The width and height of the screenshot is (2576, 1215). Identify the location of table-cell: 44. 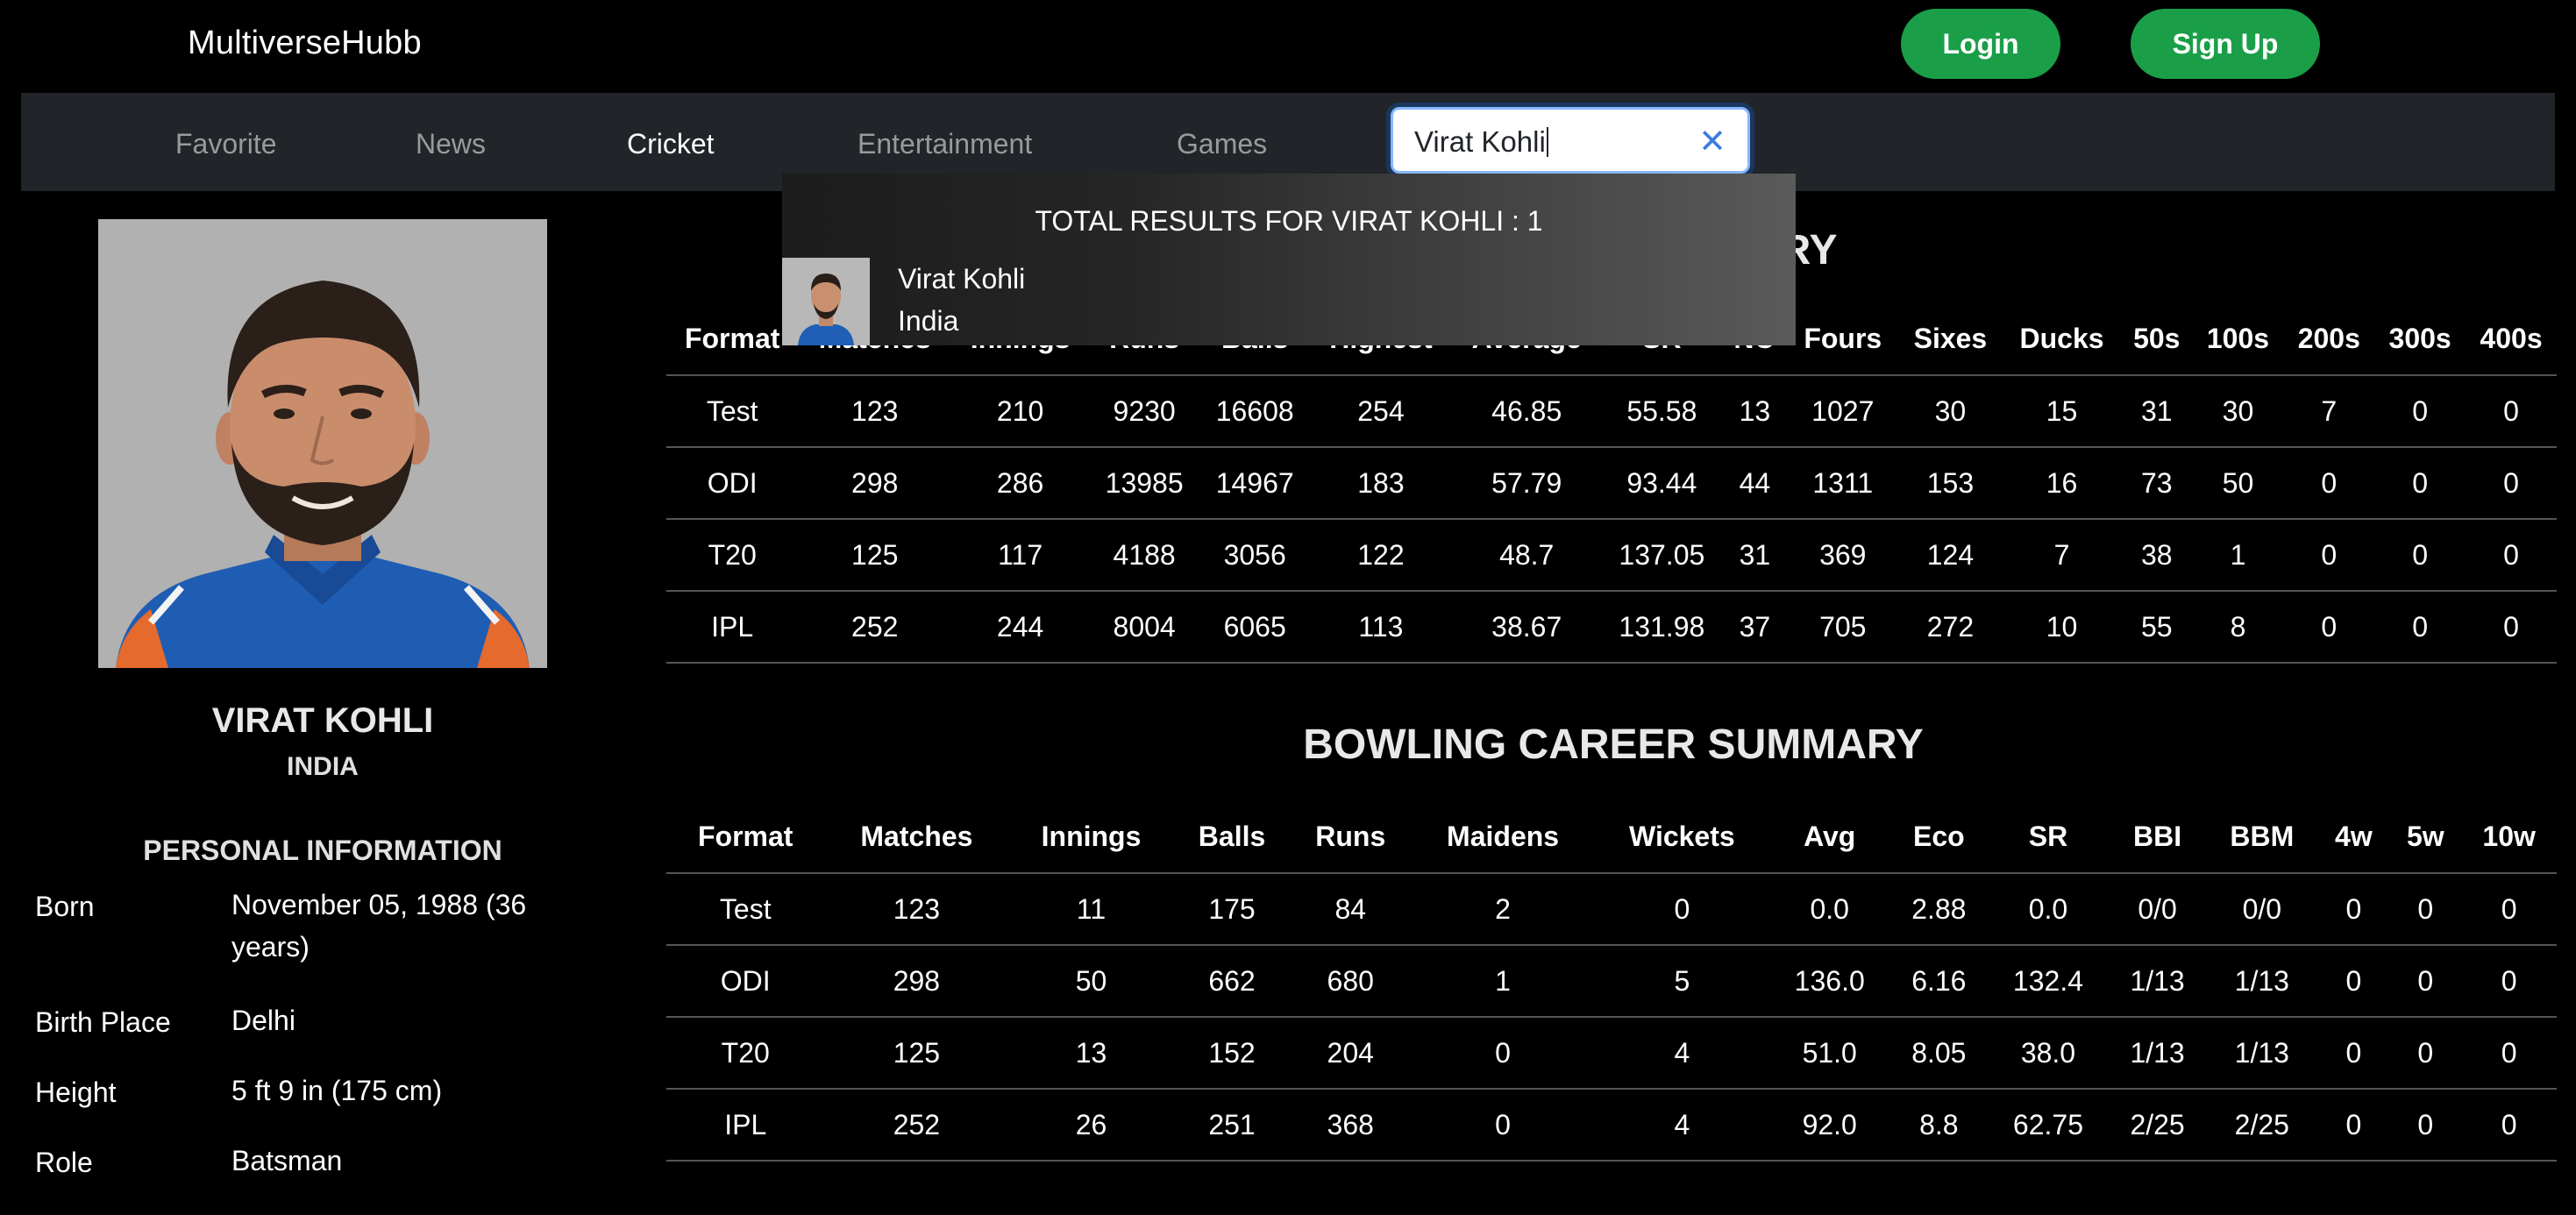
(1754, 483).